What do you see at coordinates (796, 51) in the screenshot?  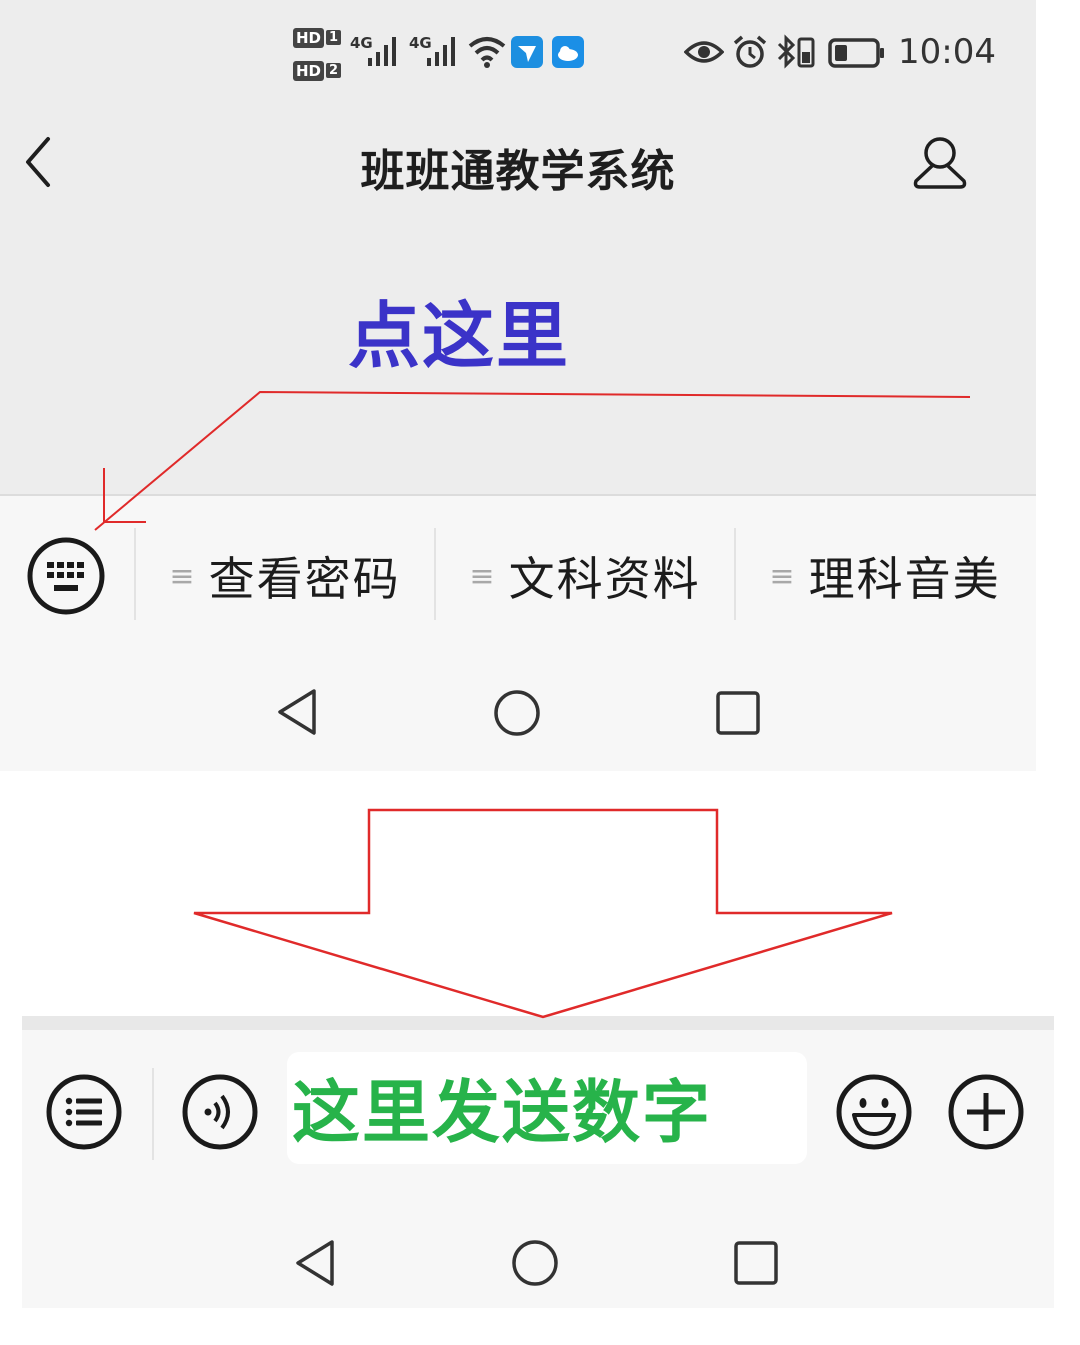 I see `bluetooth-battery-icon` at bounding box center [796, 51].